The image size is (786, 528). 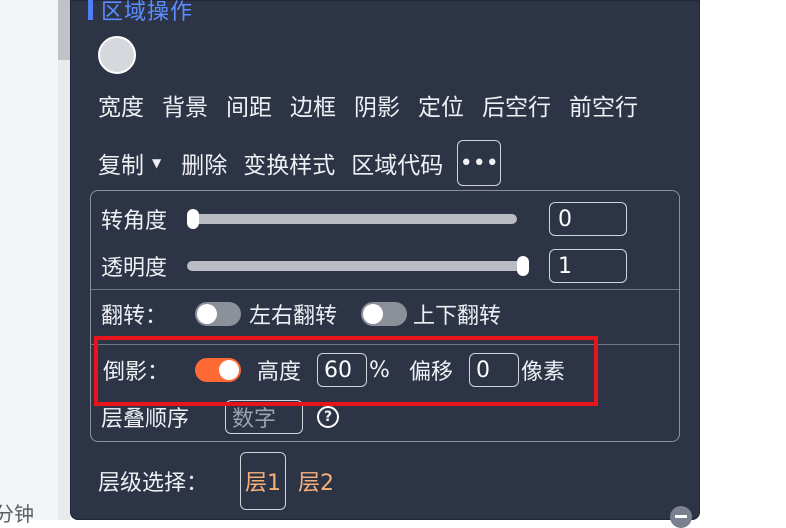 What do you see at coordinates (479, 163) in the screenshot?
I see `more-icon: •••` at bounding box center [479, 163].